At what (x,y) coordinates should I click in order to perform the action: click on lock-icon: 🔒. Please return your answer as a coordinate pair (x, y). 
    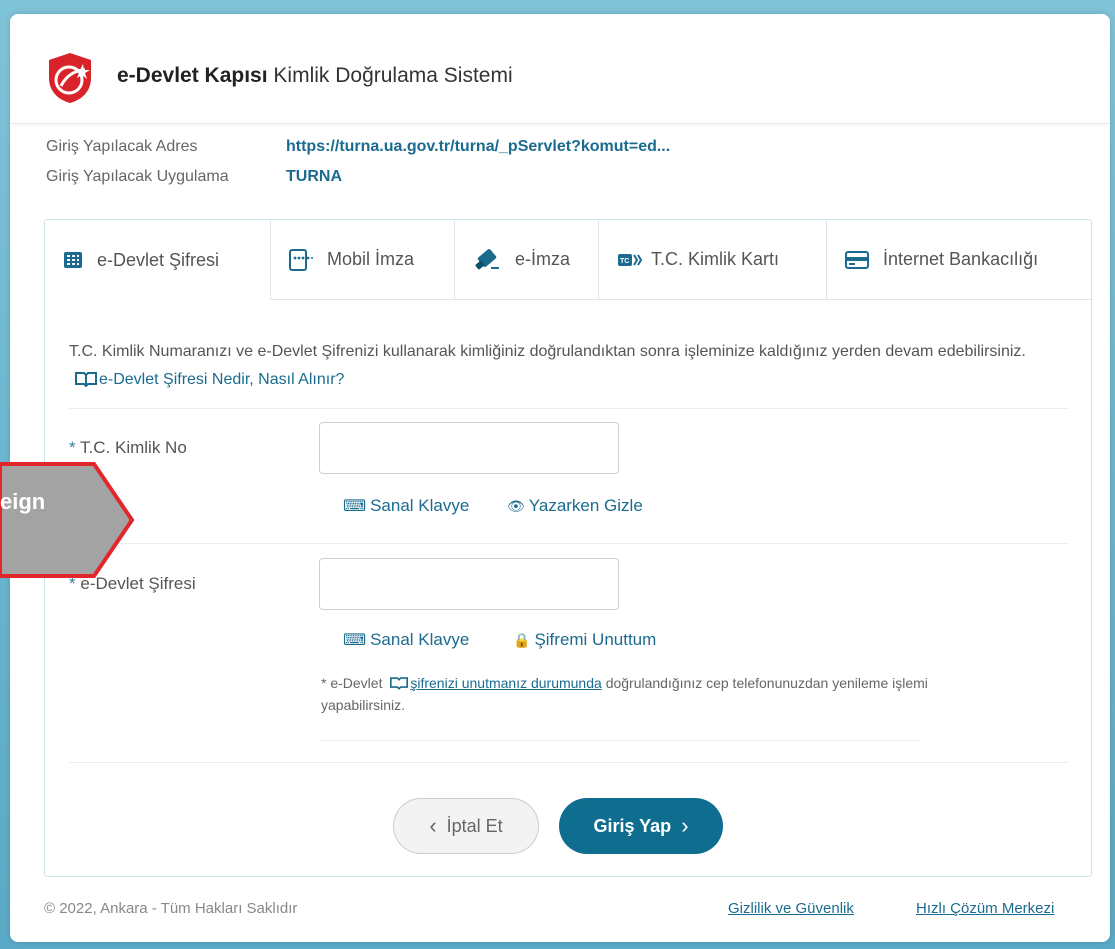
    Looking at the image, I should click on (522, 639).